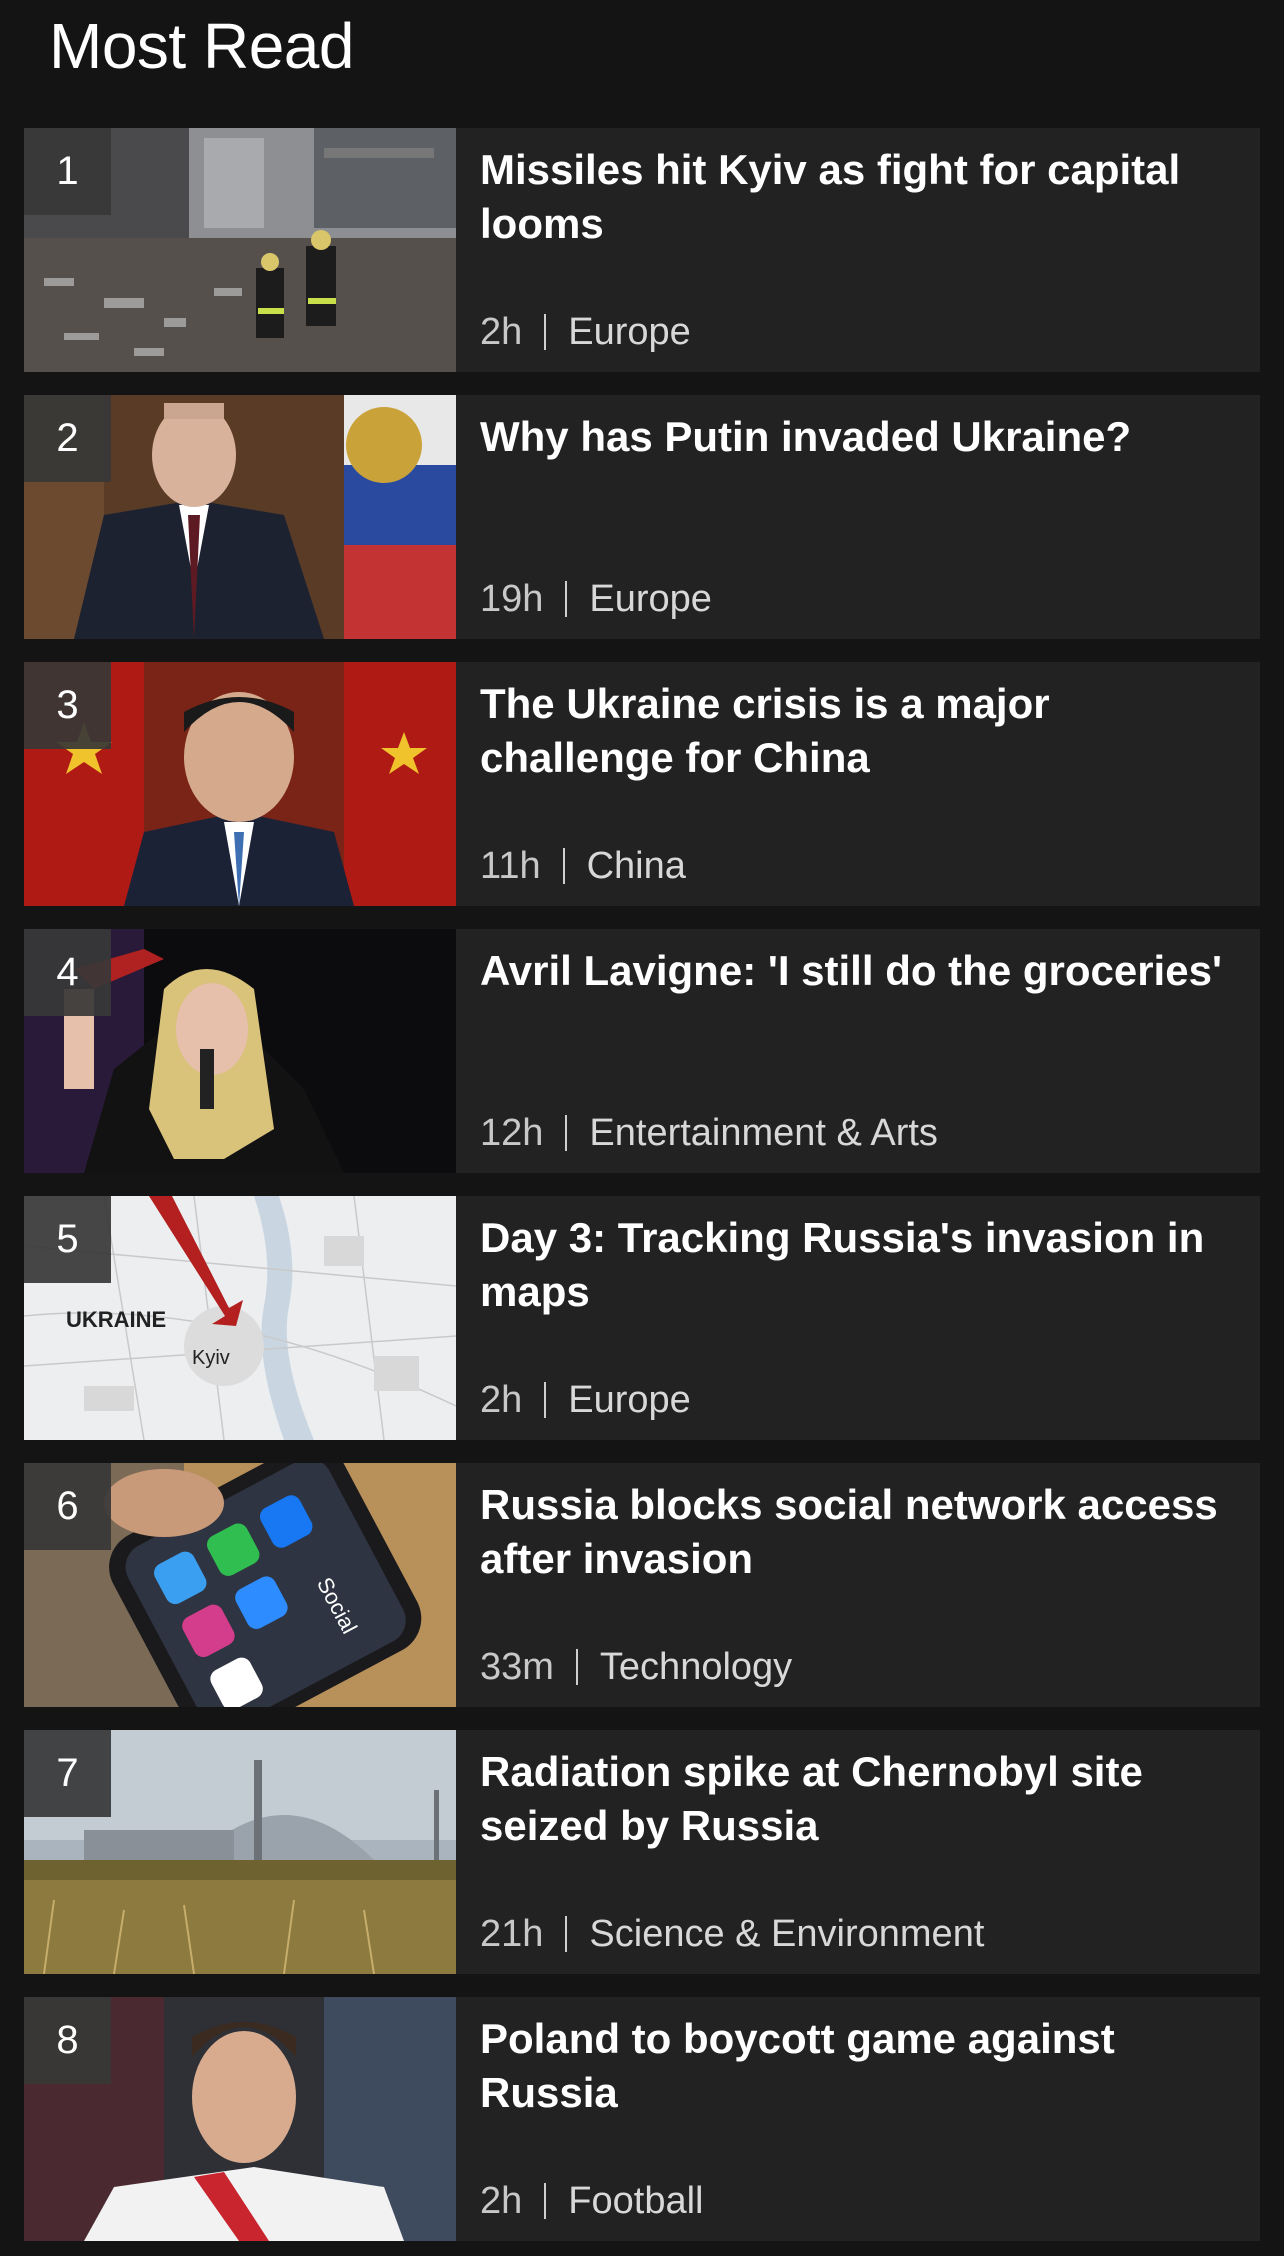 Image resolution: width=1284 pixels, height=2256 pixels. Describe the element at coordinates (512, 1133) in the screenshot. I see `story-time: 12h` at that location.